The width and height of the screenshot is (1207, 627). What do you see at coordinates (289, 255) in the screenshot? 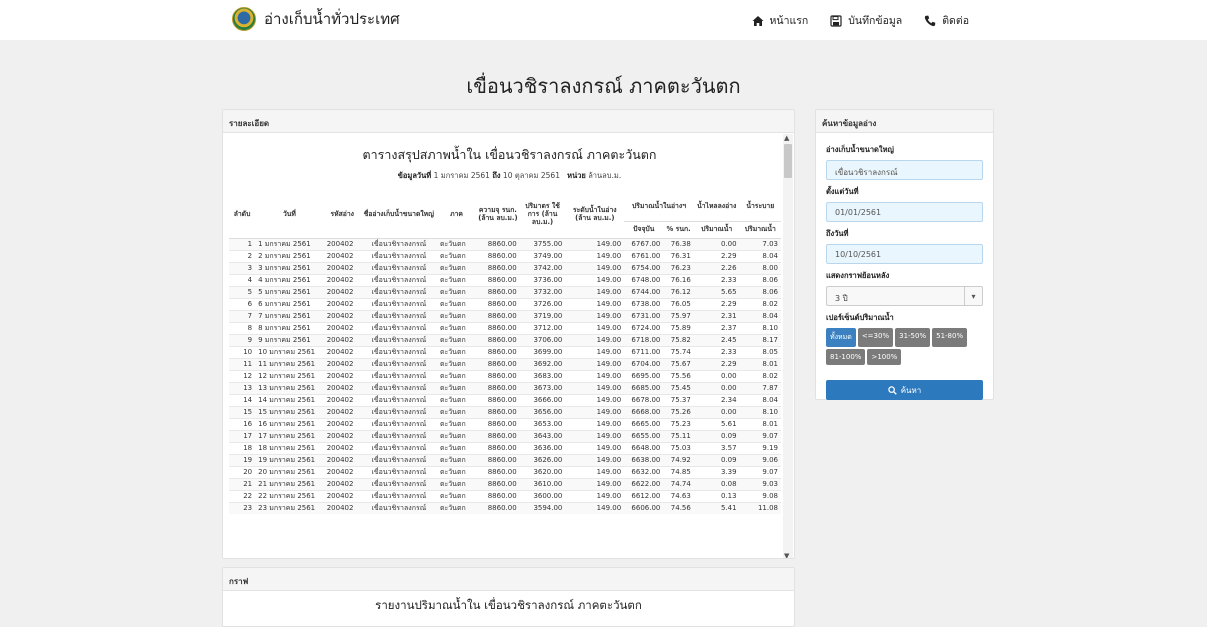
I see `row-date: 2 มกราคม 2561` at bounding box center [289, 255].